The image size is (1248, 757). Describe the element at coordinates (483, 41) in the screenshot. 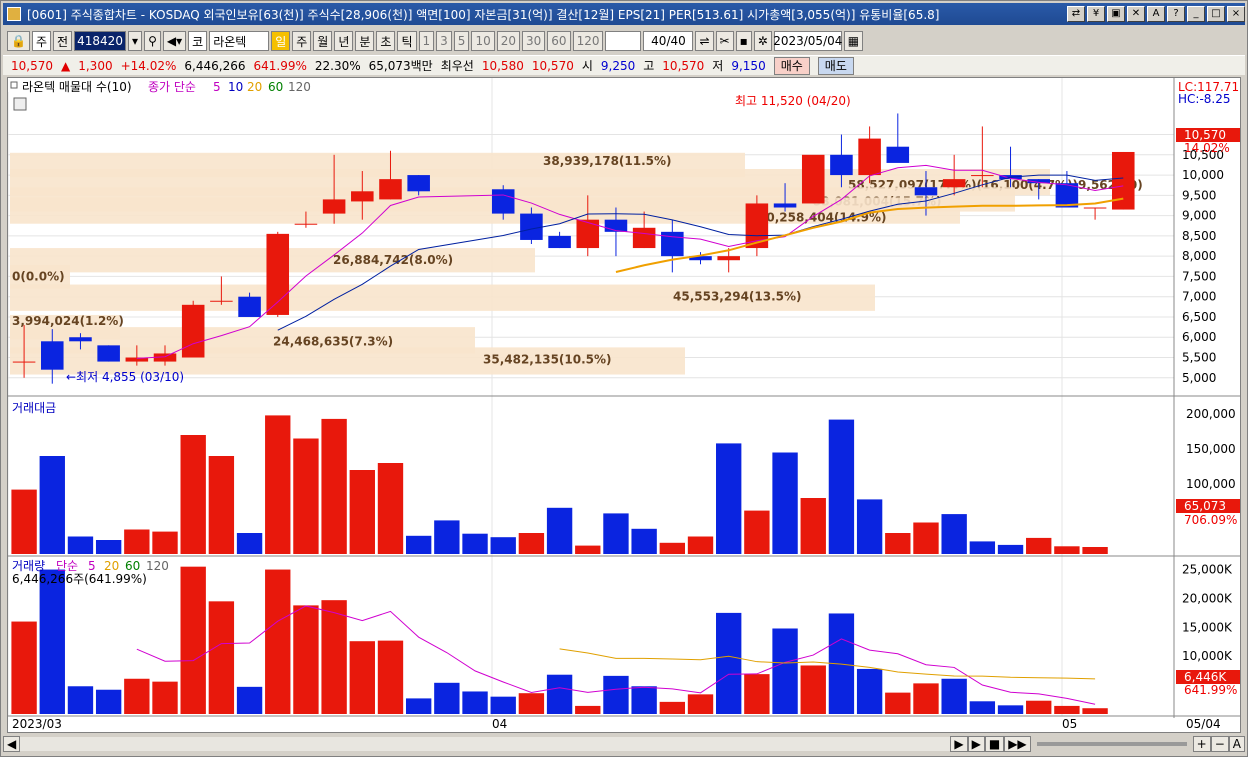

I see `interval-10-button: 10` at that location.